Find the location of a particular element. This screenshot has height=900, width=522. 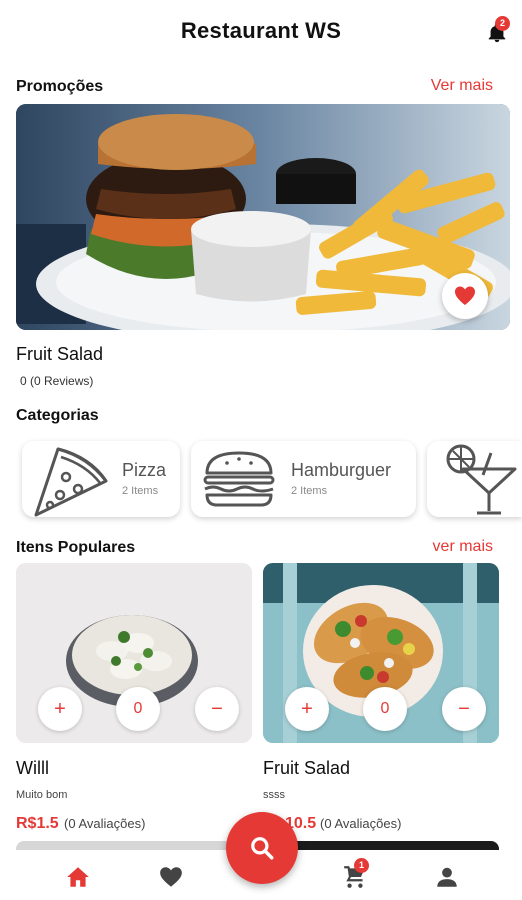

favorite-button is located at coordinates (465, 296).